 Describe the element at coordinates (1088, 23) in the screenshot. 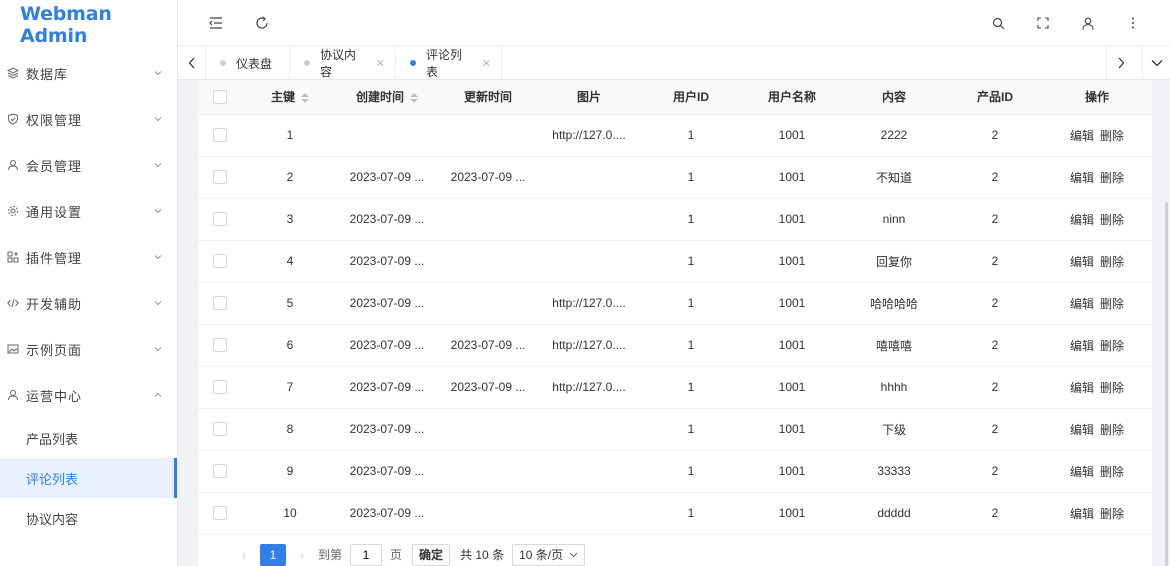

I see `user-icon` at that location.